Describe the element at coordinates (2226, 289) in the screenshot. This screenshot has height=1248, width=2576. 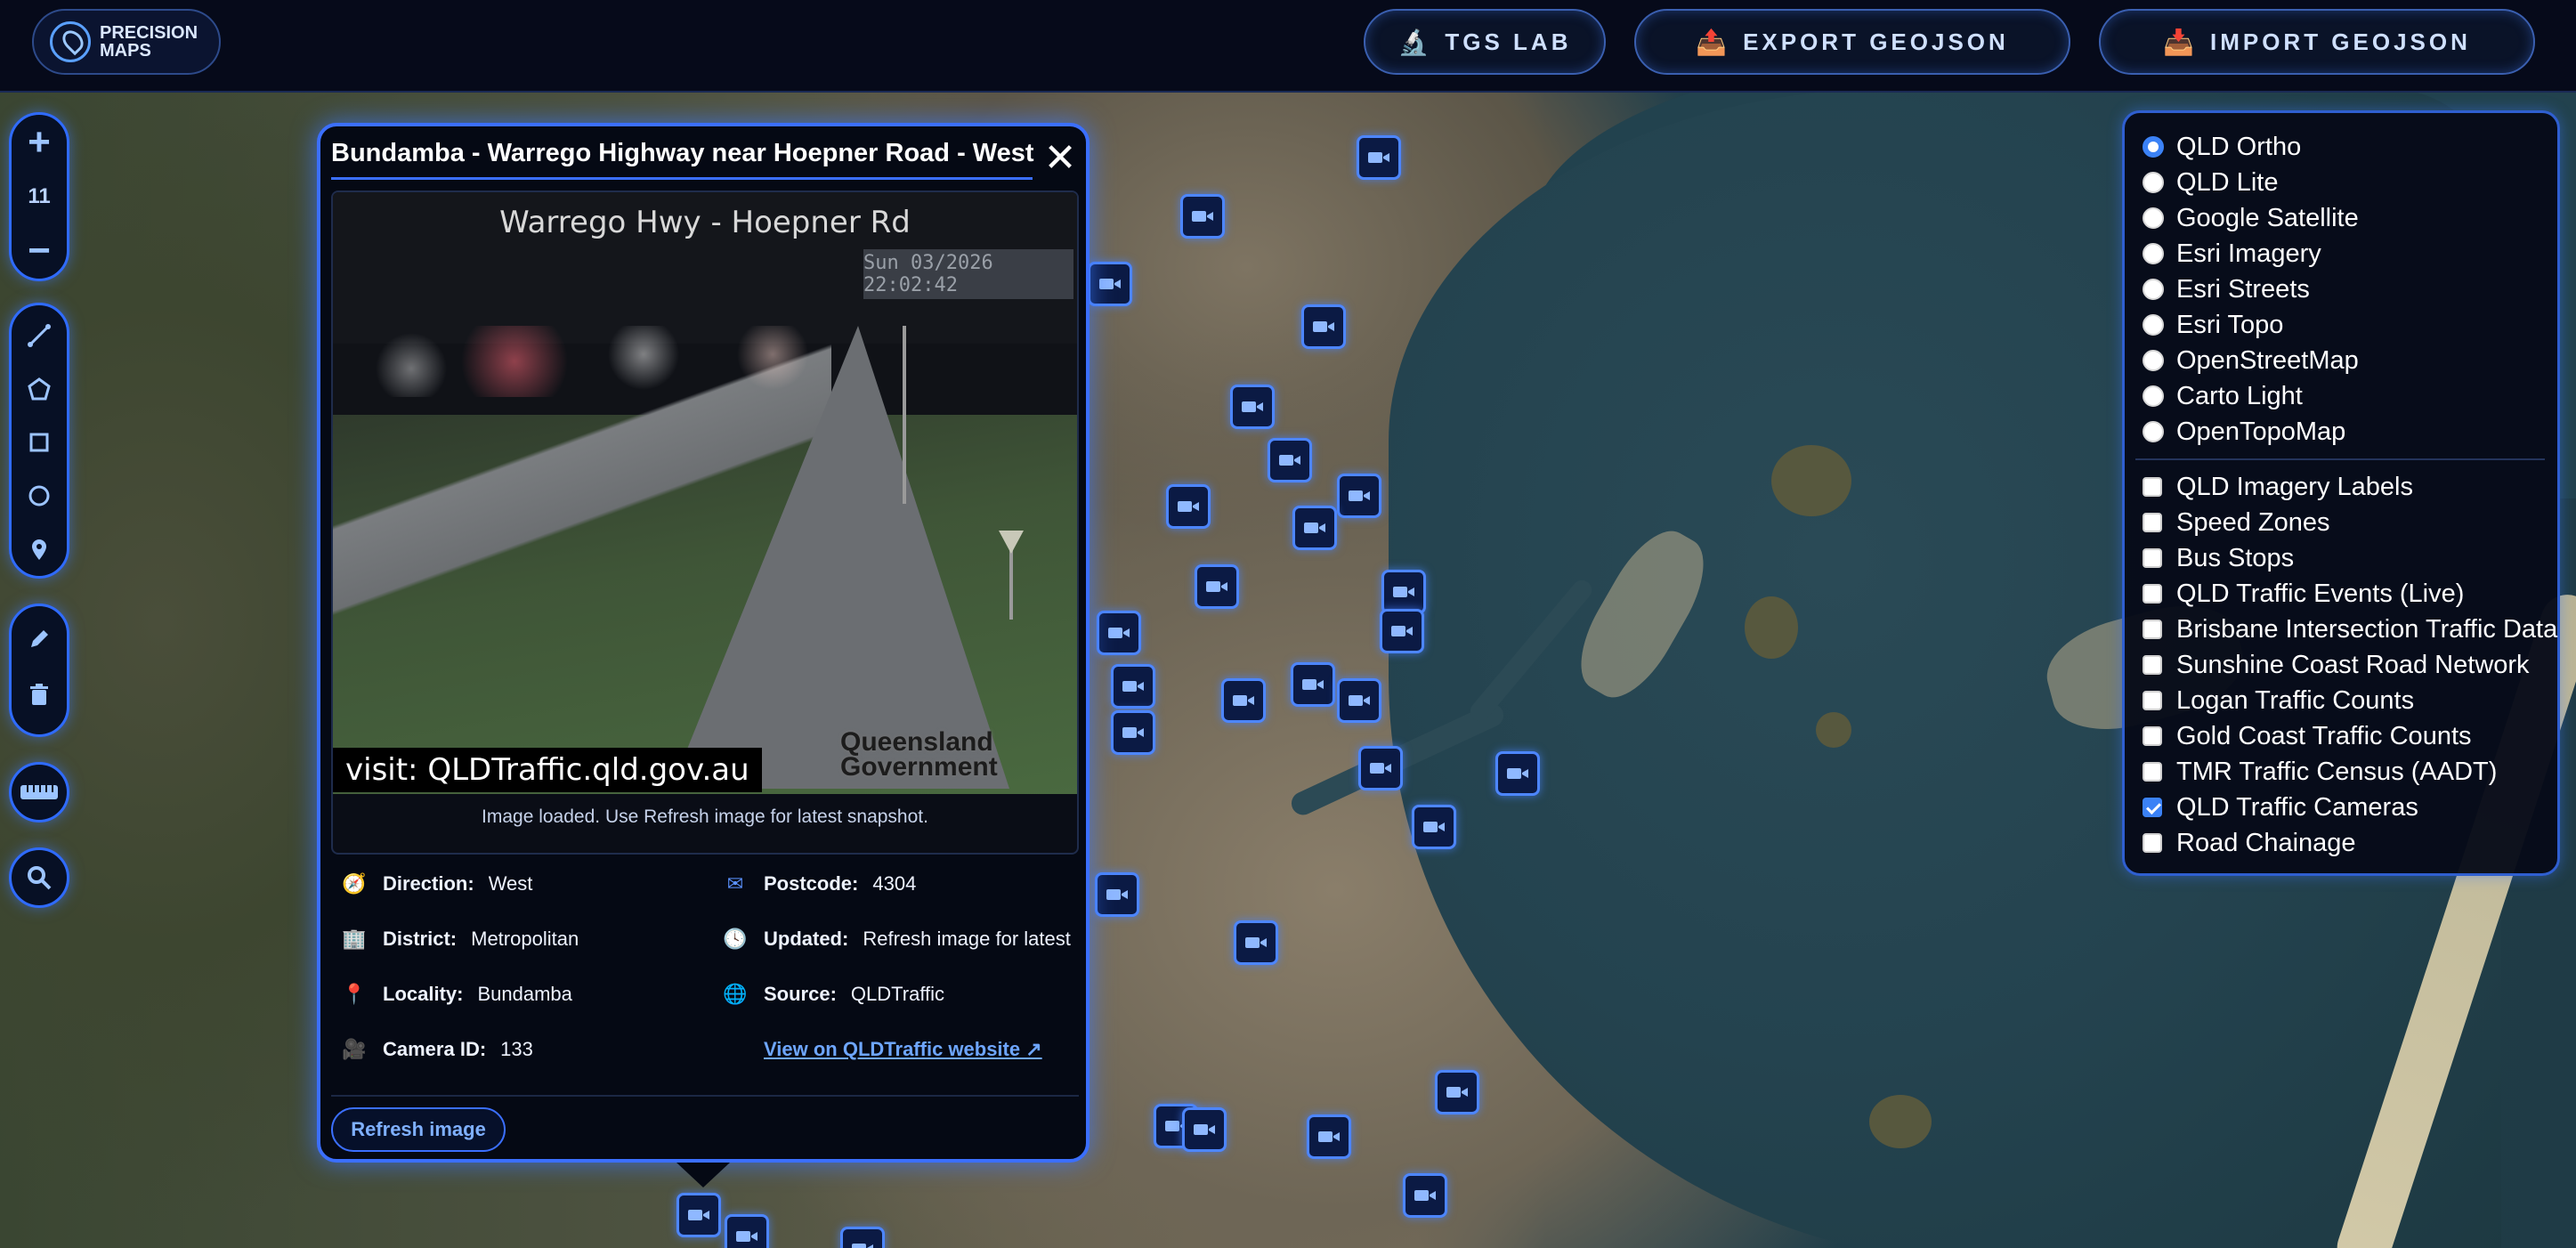
I see `basemap-option: Esri Streets` at that location.